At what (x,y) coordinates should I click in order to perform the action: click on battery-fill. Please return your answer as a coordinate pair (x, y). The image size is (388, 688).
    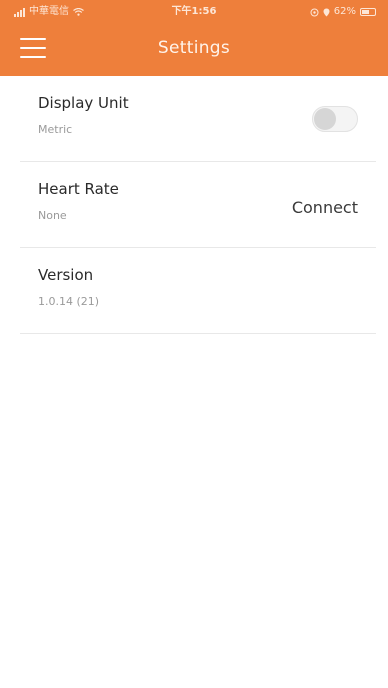
    Looking at the image, I should click on (366, 12).